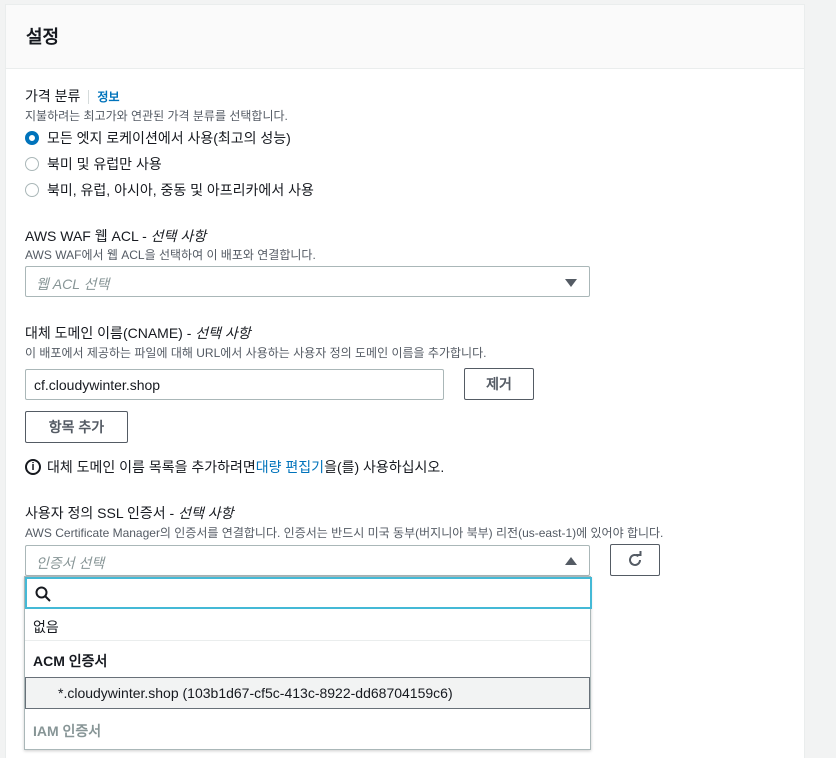  Describe the element at coordinates (70, 563) in the screenshot. I see `certificate-placeholder: 인증서 선택` at that location.